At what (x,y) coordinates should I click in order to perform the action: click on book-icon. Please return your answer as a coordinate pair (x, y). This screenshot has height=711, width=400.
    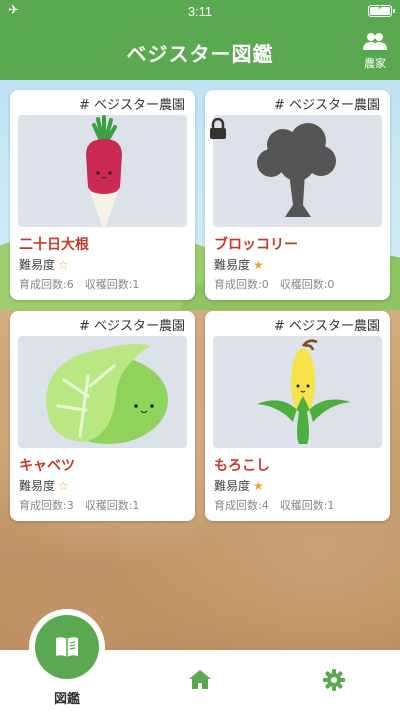
    Looking at the image, I should click on (67, 647).